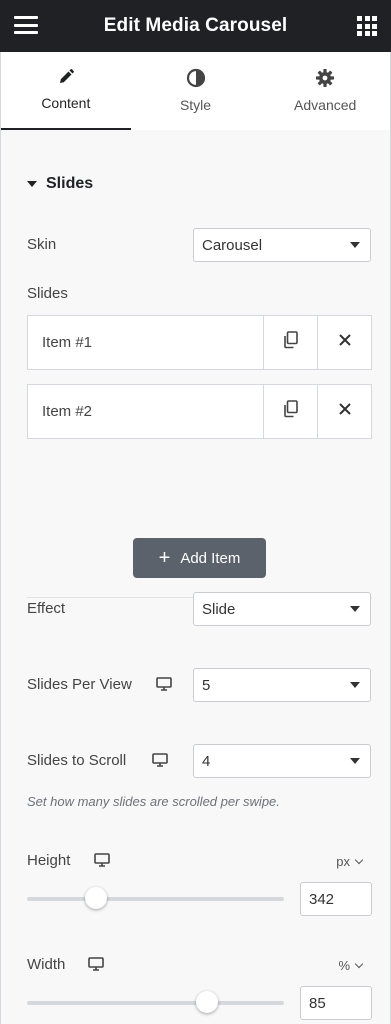 The height and width of the screenshot is (1024, 391). I want to click on tab-style: Style, so click(196, 91).